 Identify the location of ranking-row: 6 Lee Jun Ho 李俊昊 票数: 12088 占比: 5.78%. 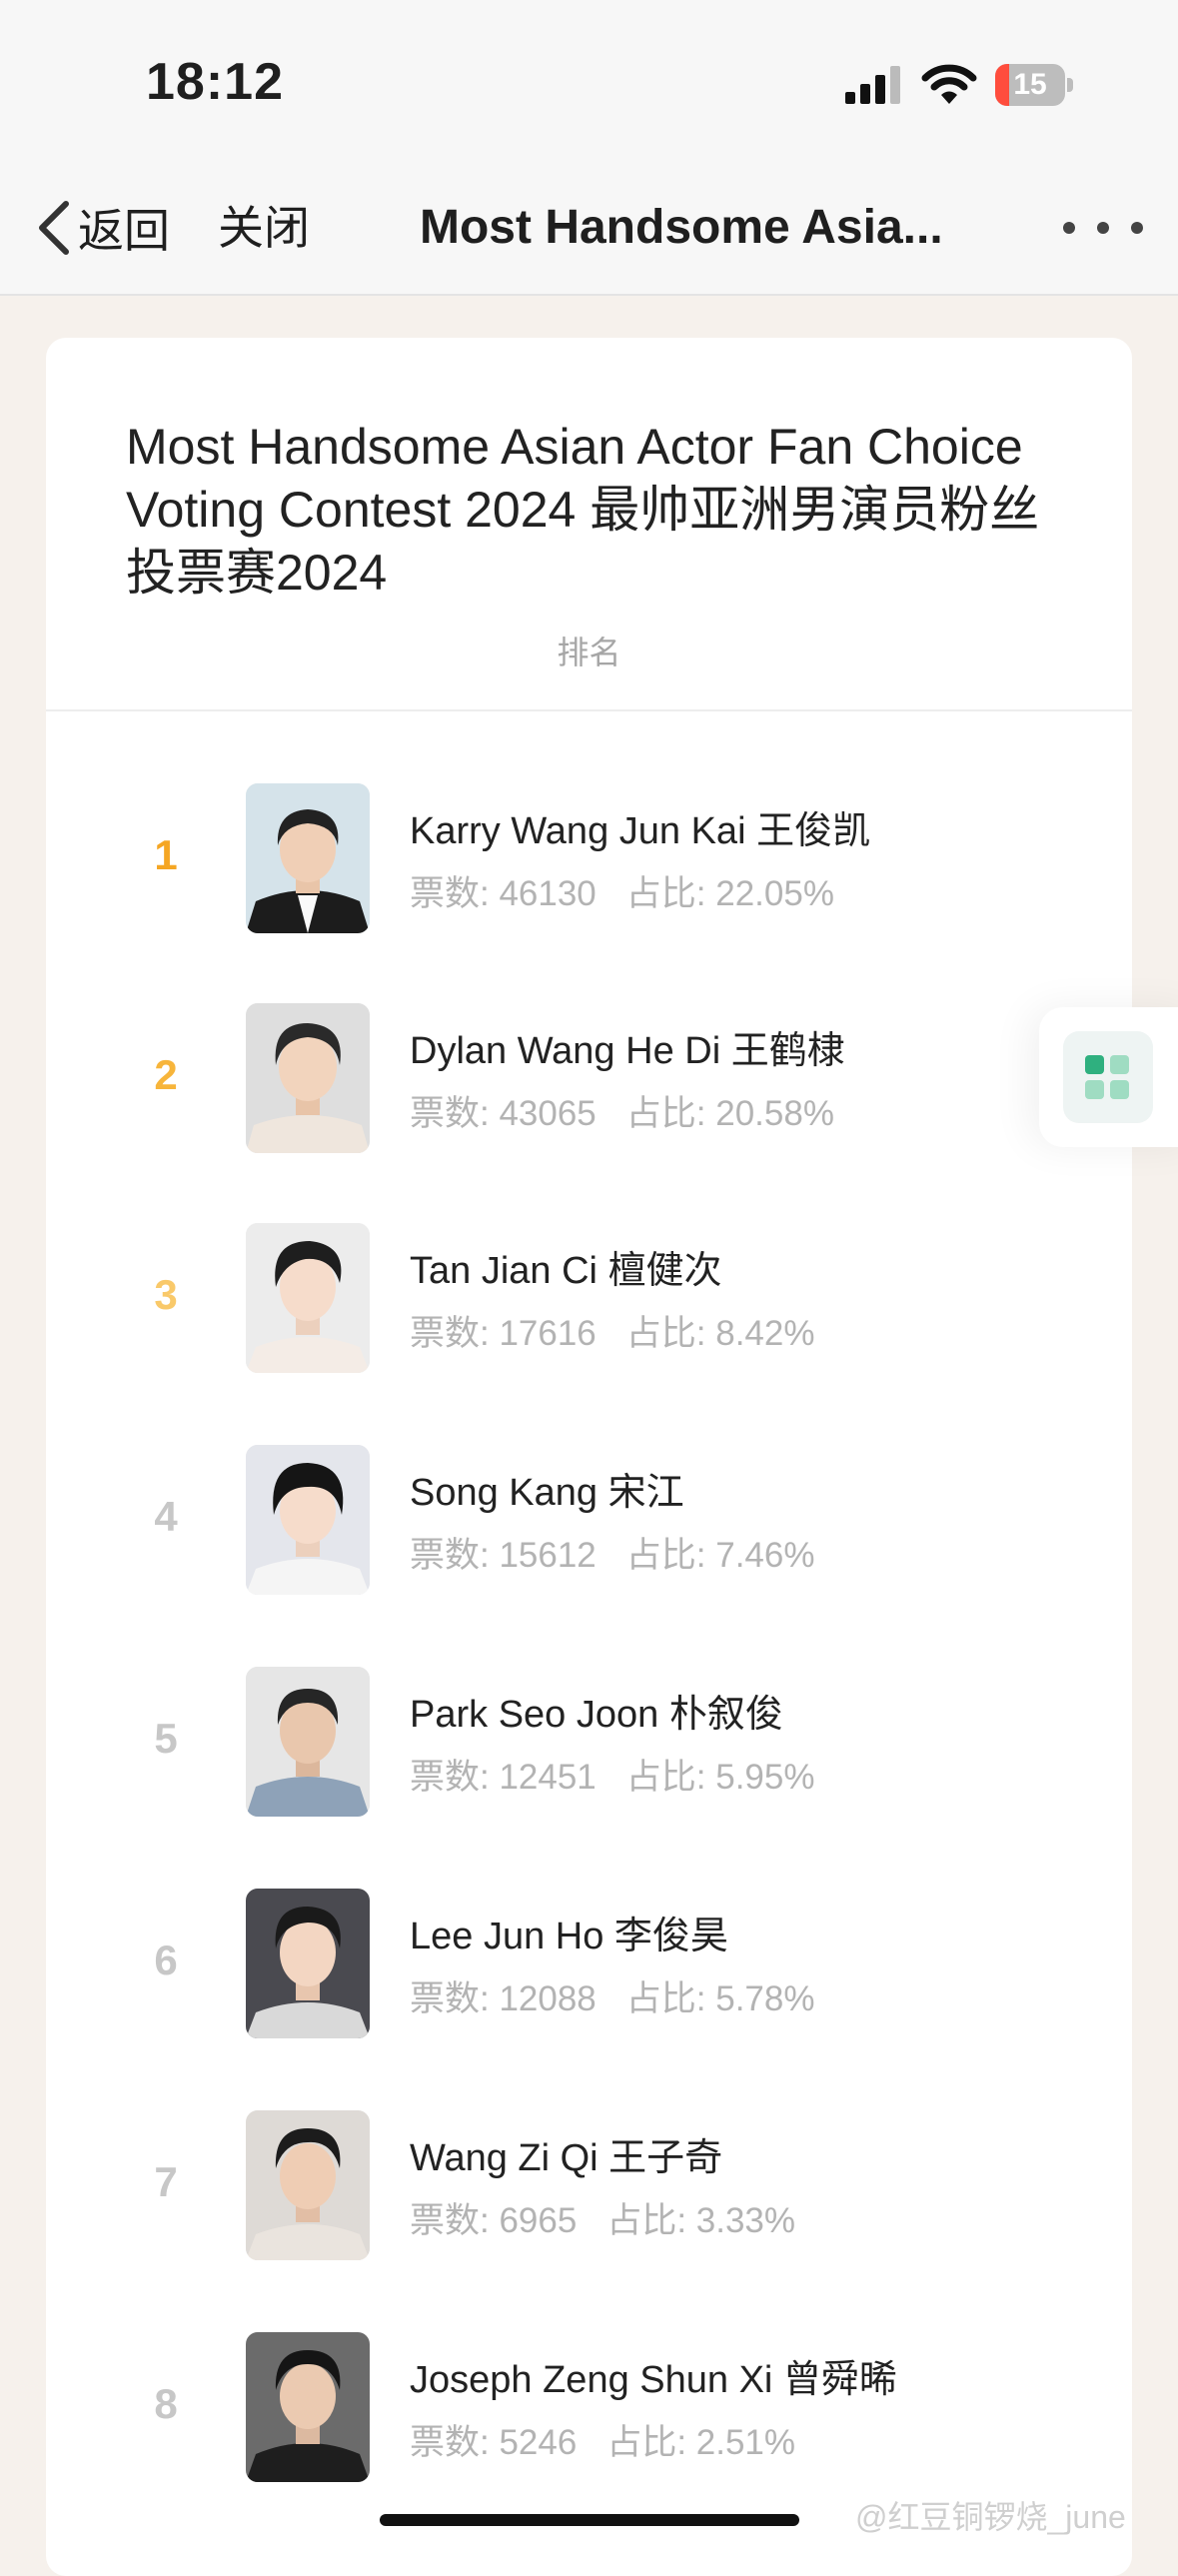
(589, 1968).